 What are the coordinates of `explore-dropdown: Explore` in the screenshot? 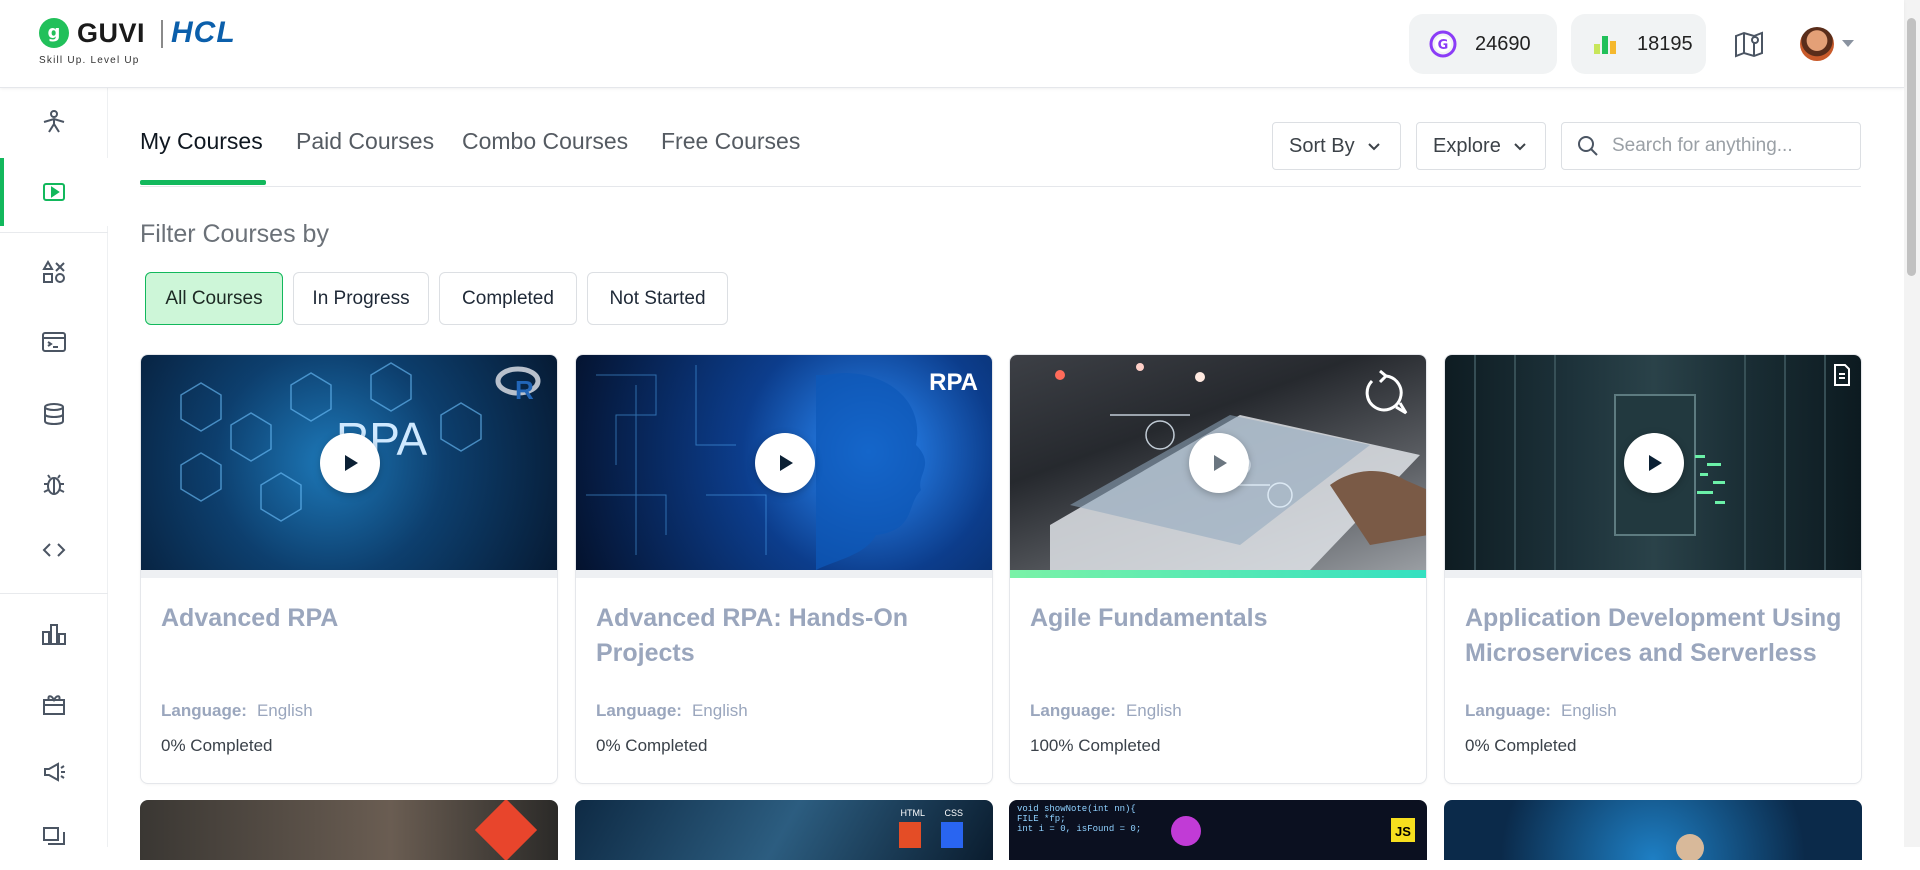 It's located at (1481, 146).